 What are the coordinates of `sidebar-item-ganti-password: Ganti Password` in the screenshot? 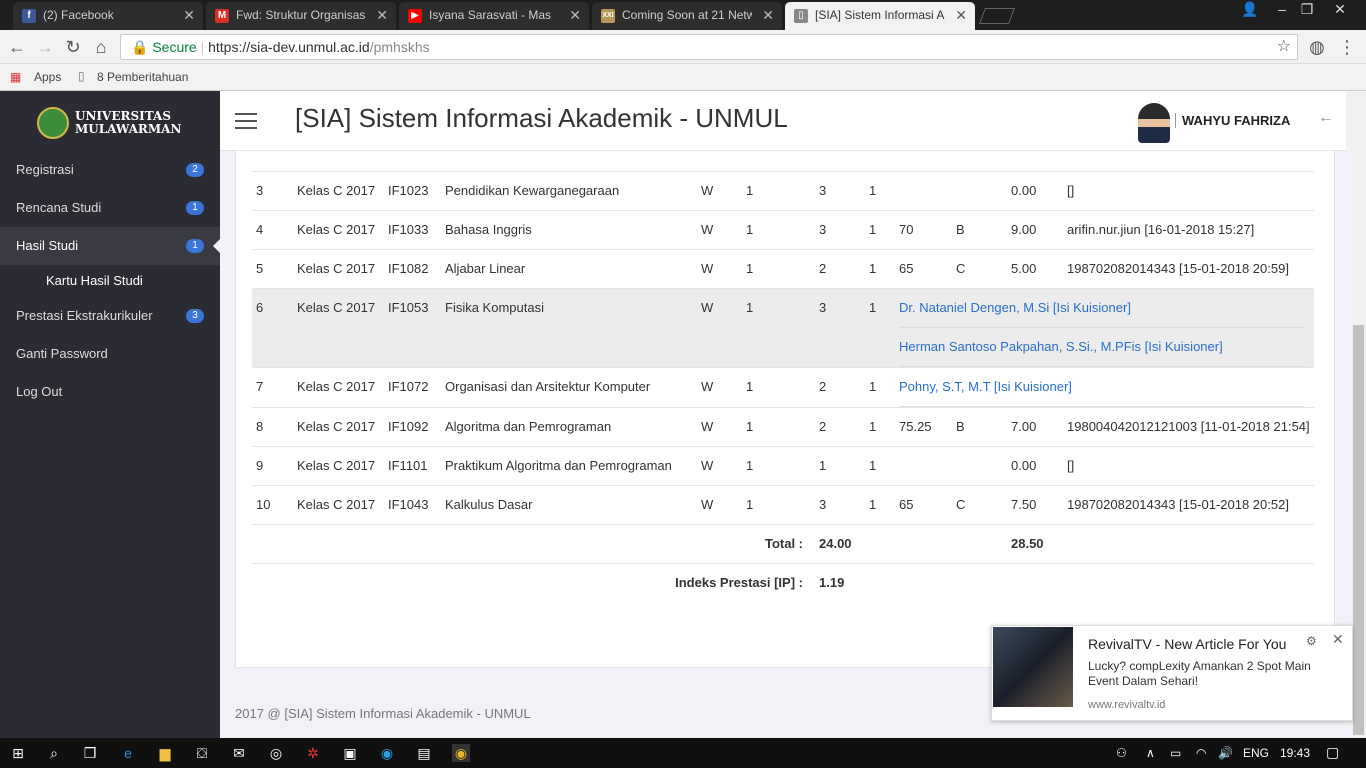 It's located at (110, 354).